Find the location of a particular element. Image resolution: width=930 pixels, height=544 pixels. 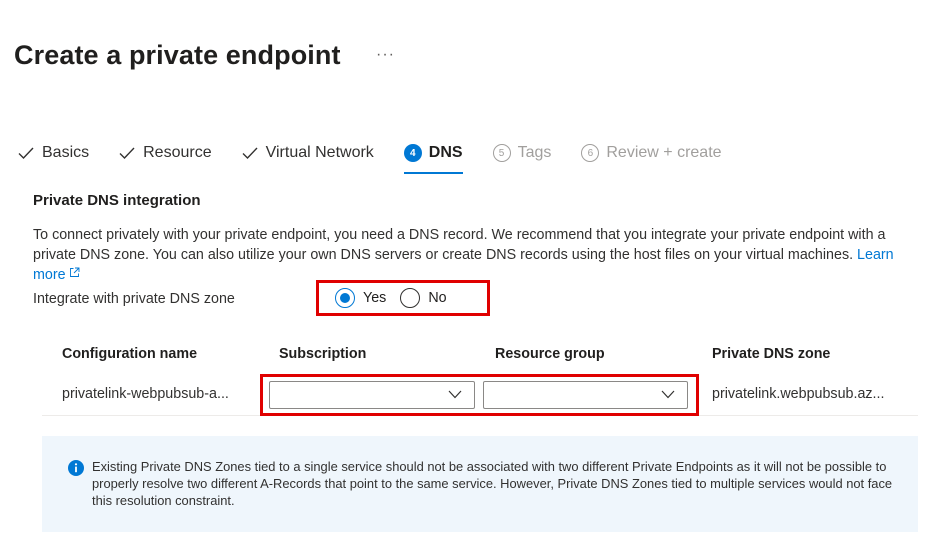

tab-dns: 4 DNS is located at coordinates (433, 157).